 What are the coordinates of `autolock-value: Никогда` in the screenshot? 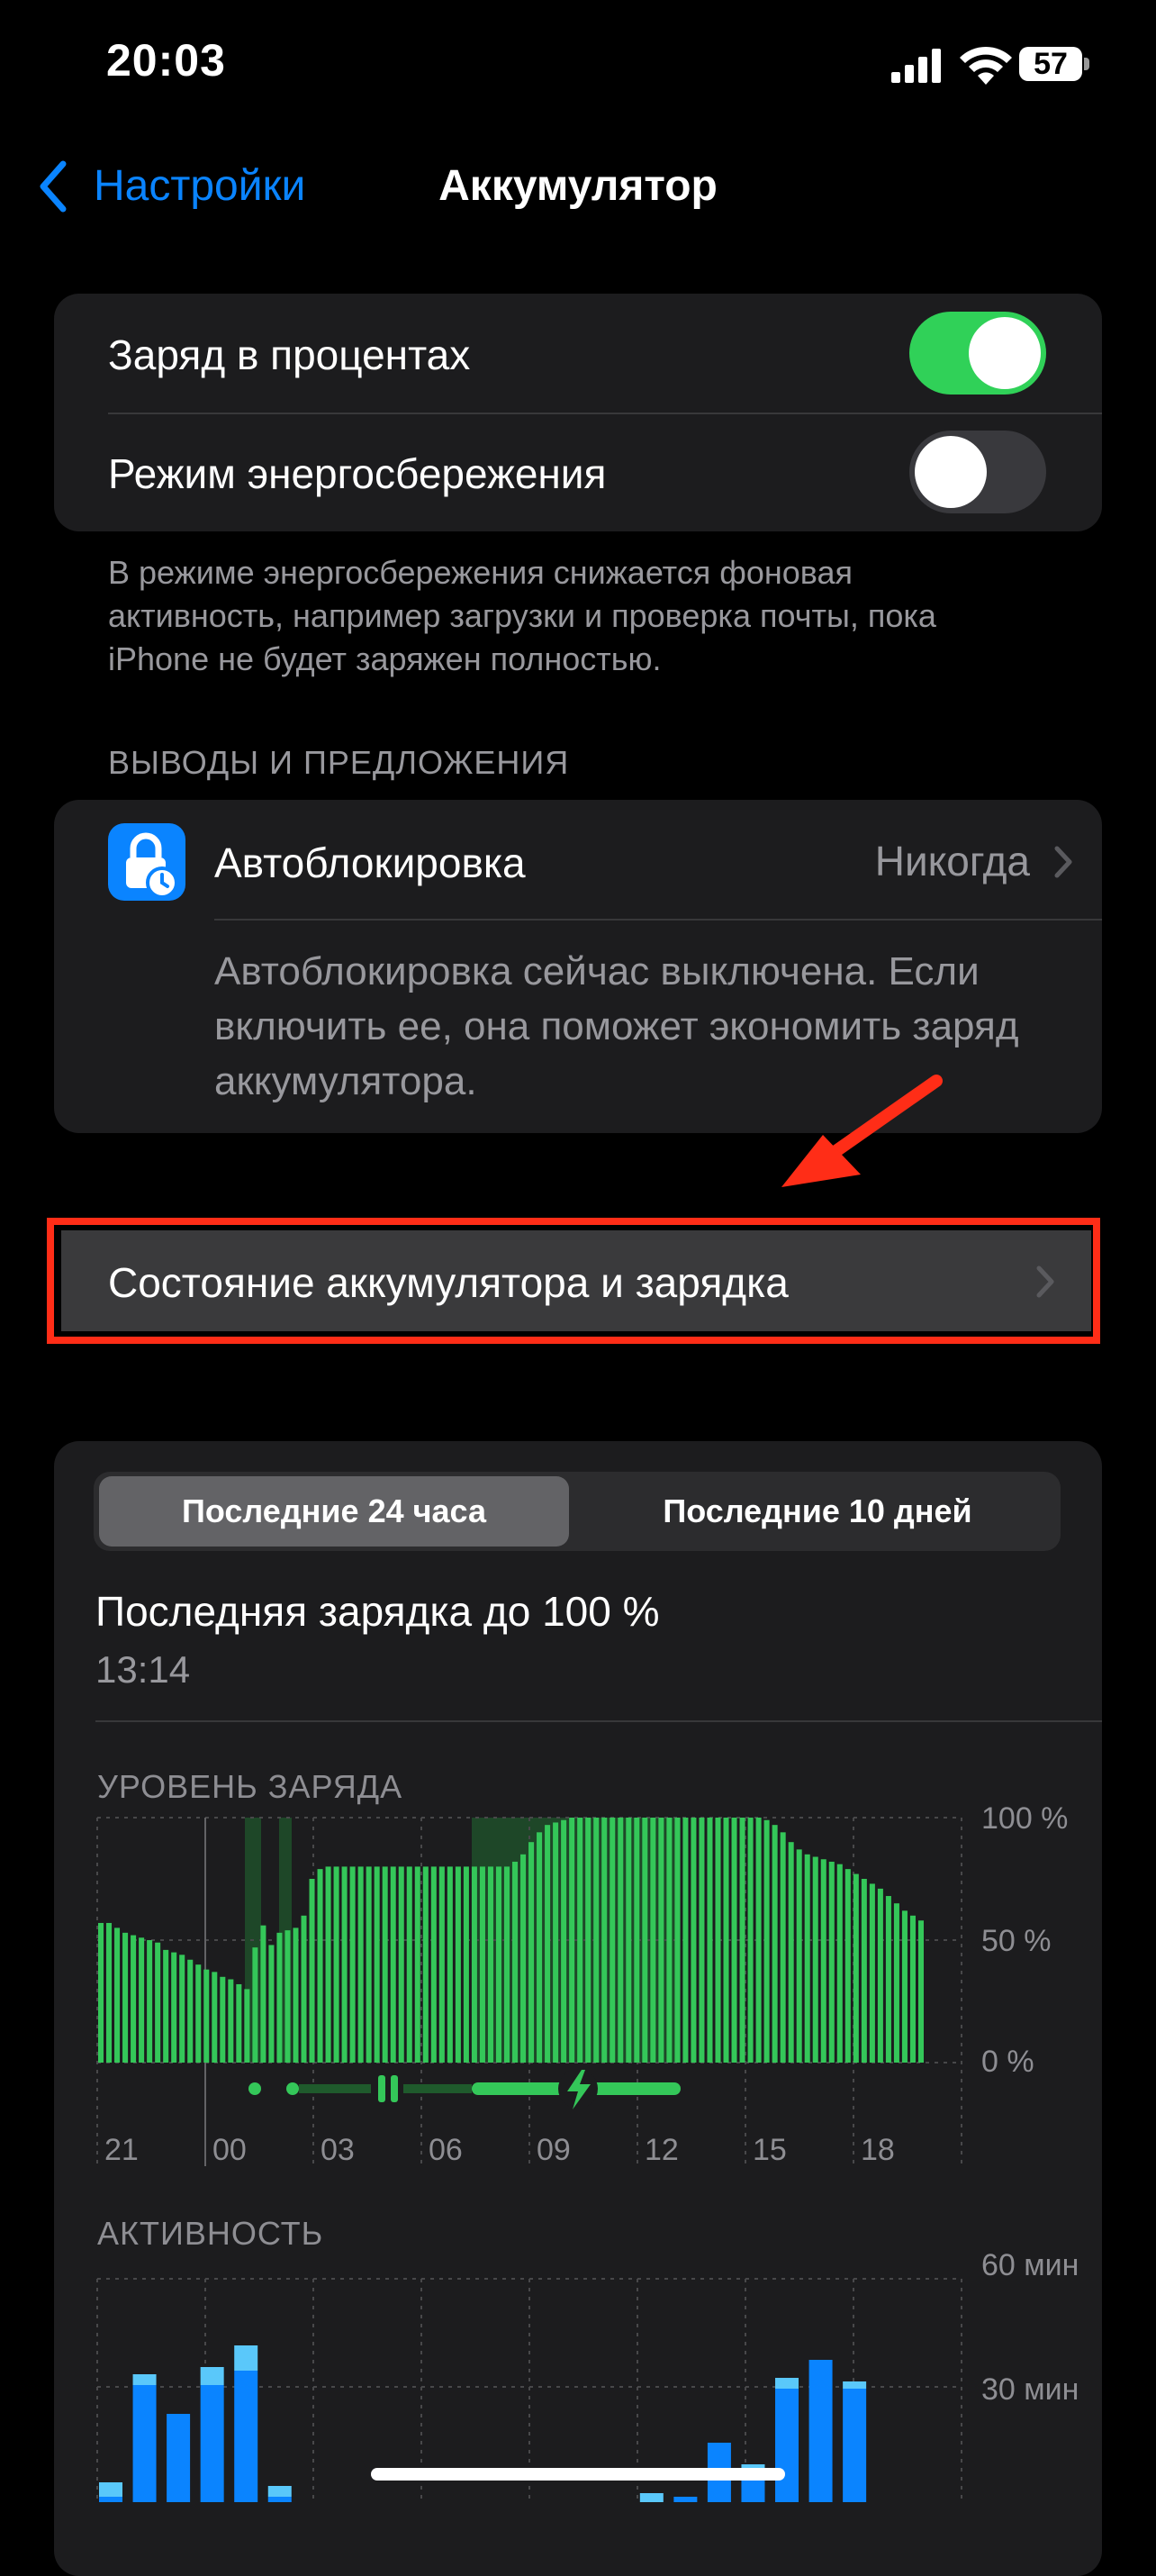 It's located at (952, 861).